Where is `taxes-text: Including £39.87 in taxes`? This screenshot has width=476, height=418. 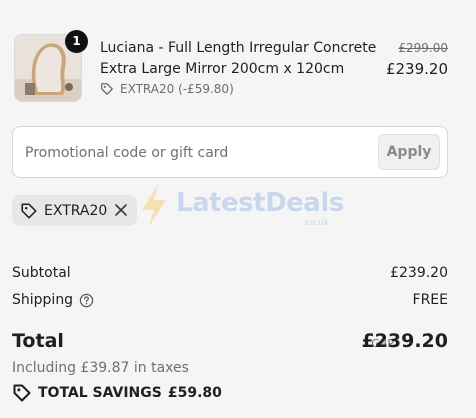
taxes-text: Including £39.87 in taxes is located at coordinates (100, 368).